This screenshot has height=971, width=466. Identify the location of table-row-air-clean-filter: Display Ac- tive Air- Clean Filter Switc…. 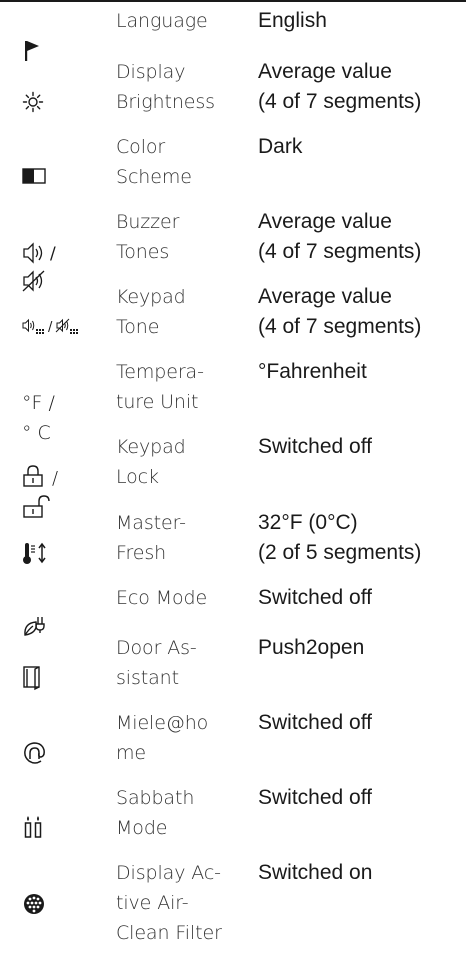
(233, 908).